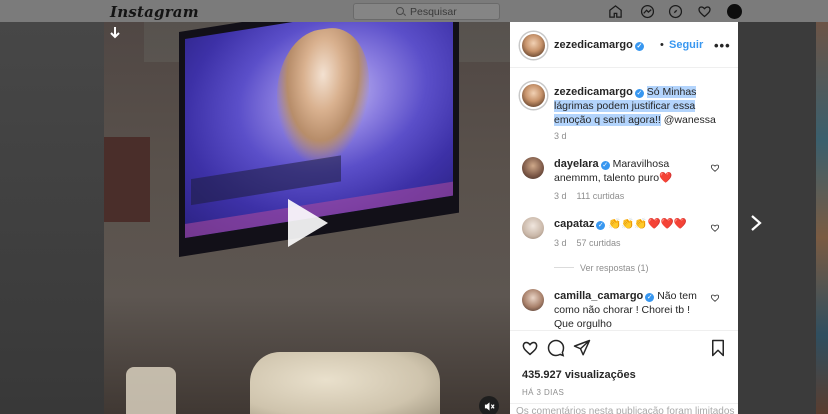 This screenshot has height=414, width=828. What do you see at coordinates (433, 12) in the screenshot?
I see `search-placeholder: Pesquisar` at bounding box center [433, 12].